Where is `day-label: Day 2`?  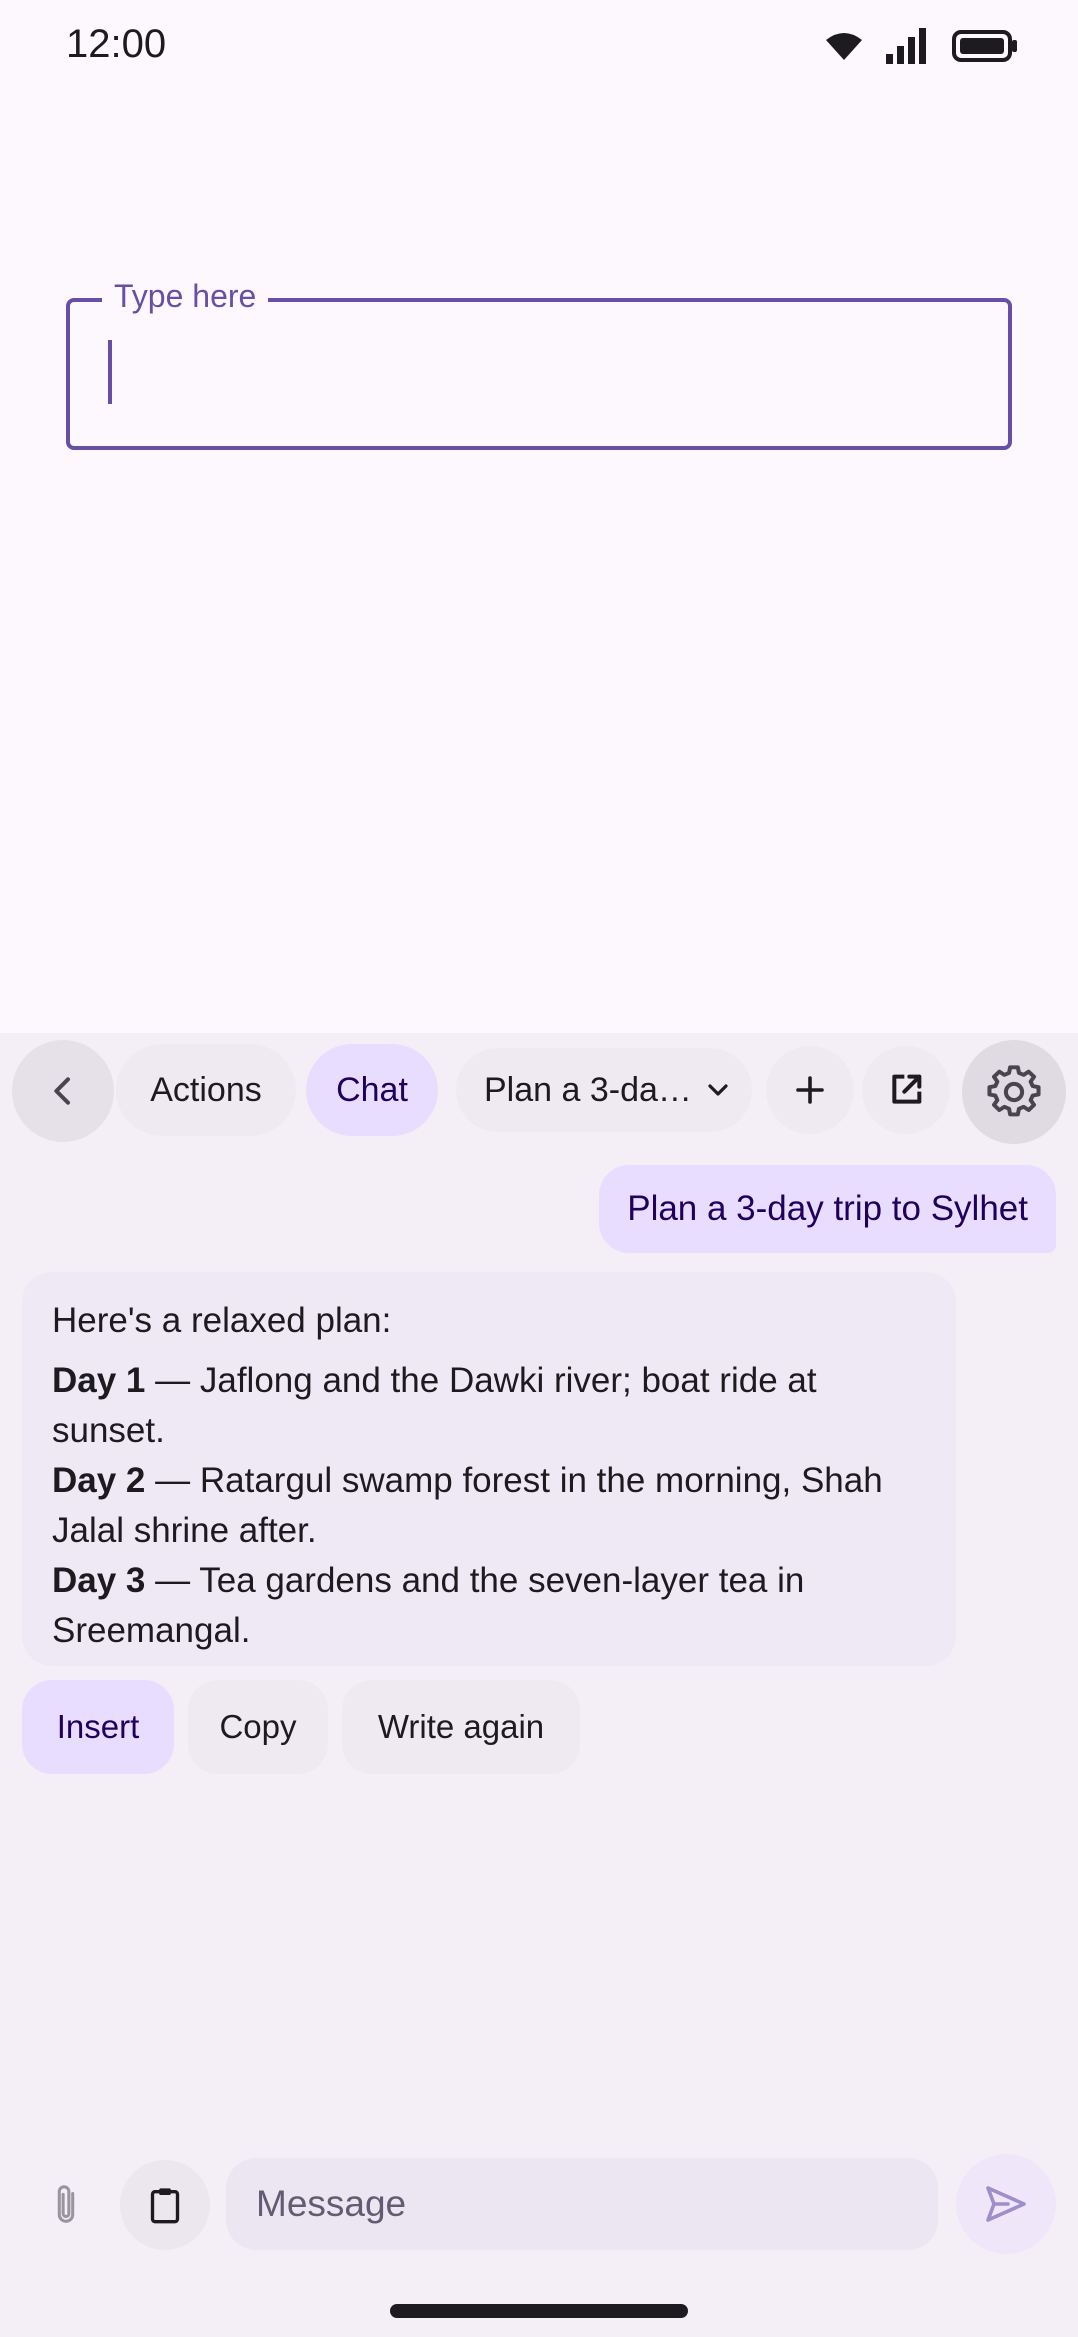
day-label: Day 2 is located at coordinates (99, 1480).